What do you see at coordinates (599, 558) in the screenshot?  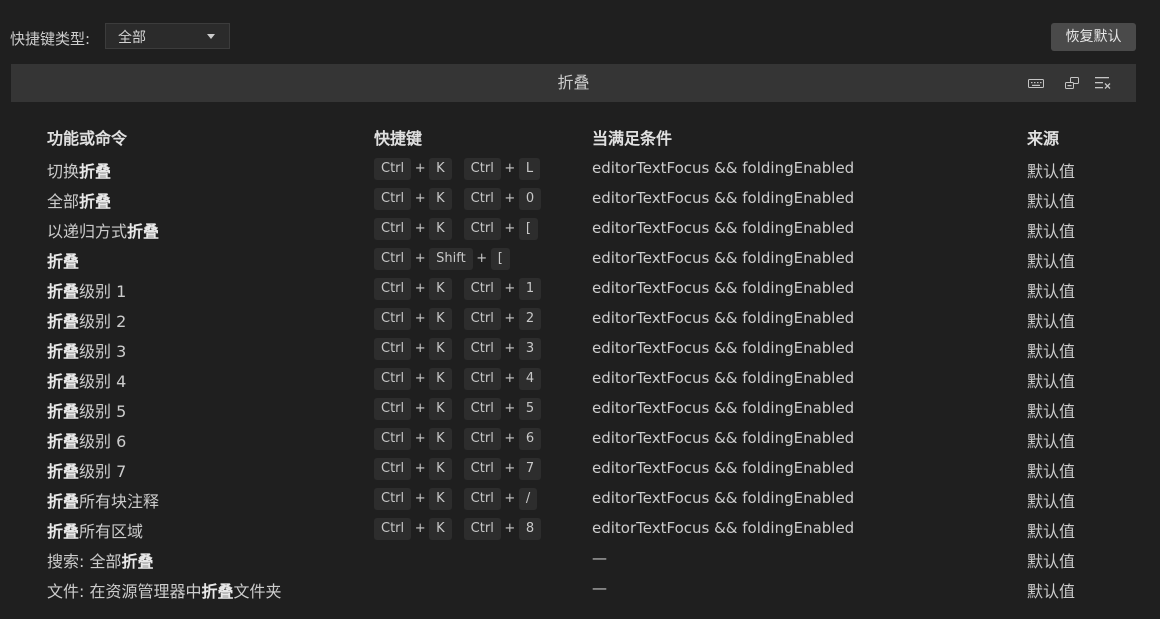 I see `when-condition: —` at bounding box center [599, 558].